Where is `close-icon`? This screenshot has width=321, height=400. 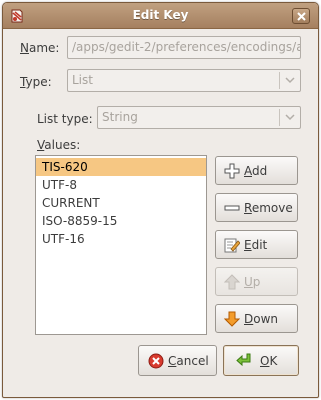 close-icon is located at coordinates (301, 16).